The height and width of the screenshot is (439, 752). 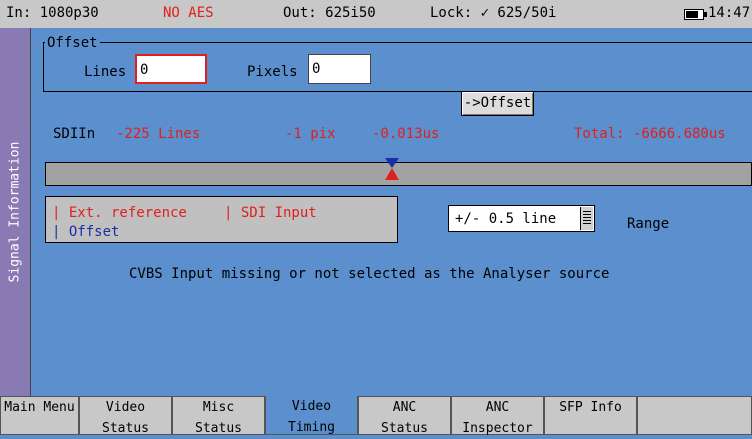 What do you see at coordinates (590, 407) in the screenshot?
I see `tab-sfp-info-label: SFP Info` at bounding box center [590, 407].